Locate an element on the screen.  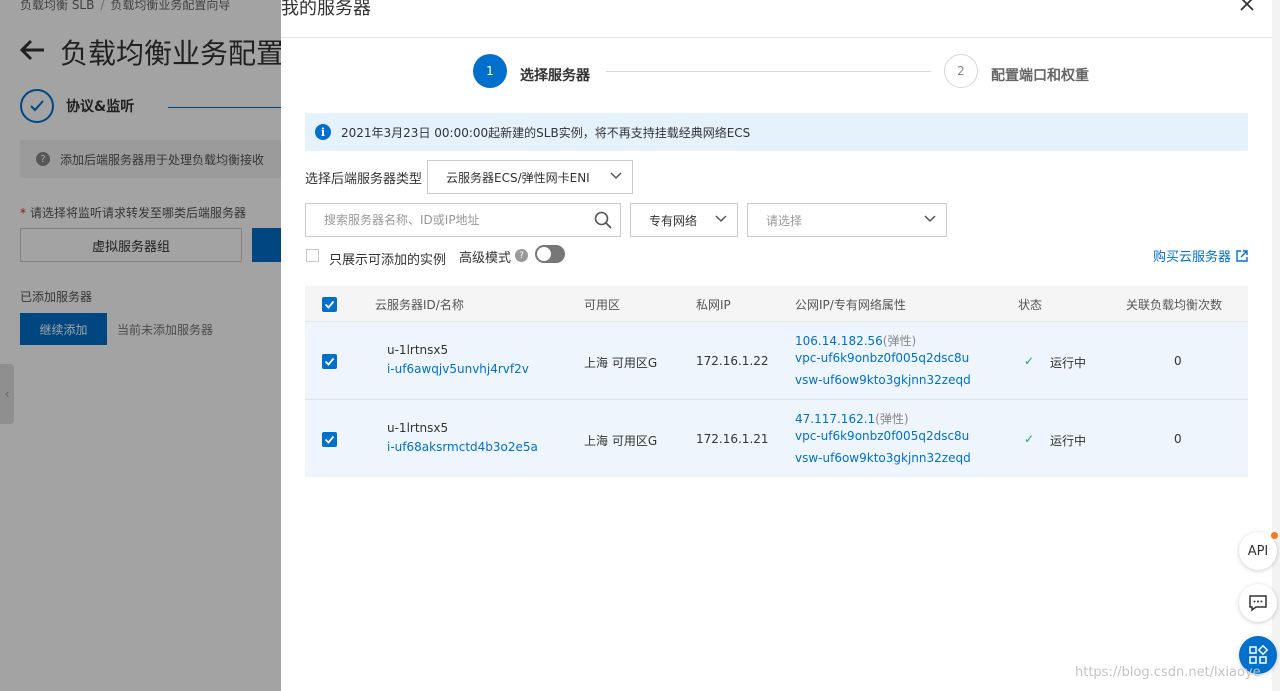
network-type-select: 专有网络 is located at coordinates (684, 220).